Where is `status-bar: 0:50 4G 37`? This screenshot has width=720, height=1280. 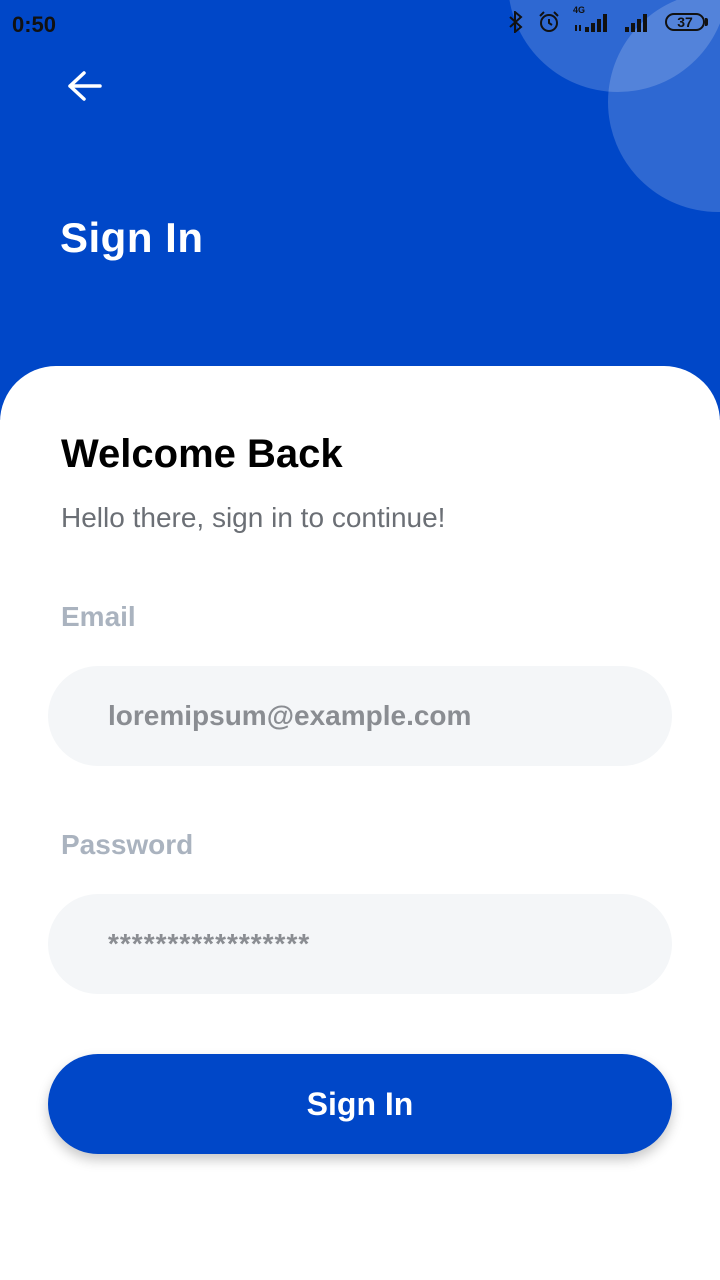 status-bar: 0:50 4G 37 is located at coordinates (360, 26).